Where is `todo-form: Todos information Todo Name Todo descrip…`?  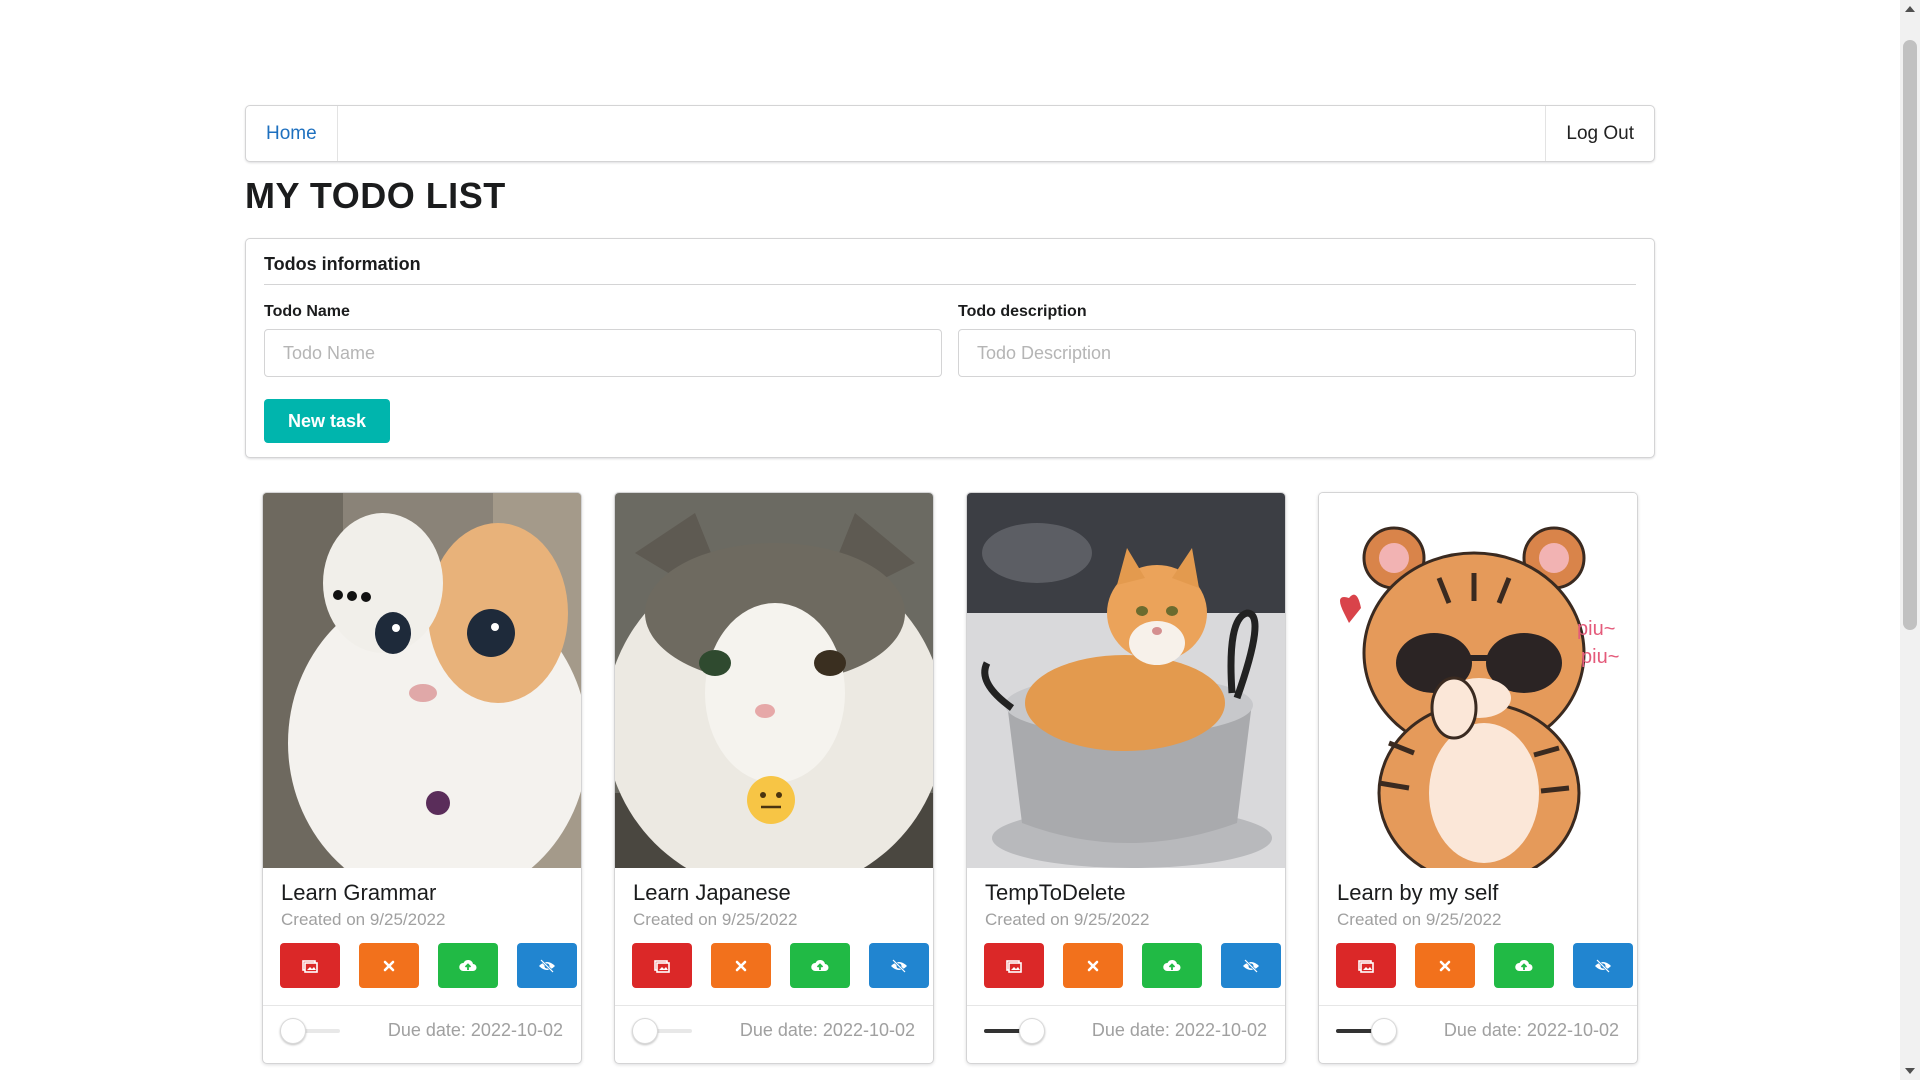 todo-form: Todos information Todo Name Todo descrip… is located at coordinates (950, 348).